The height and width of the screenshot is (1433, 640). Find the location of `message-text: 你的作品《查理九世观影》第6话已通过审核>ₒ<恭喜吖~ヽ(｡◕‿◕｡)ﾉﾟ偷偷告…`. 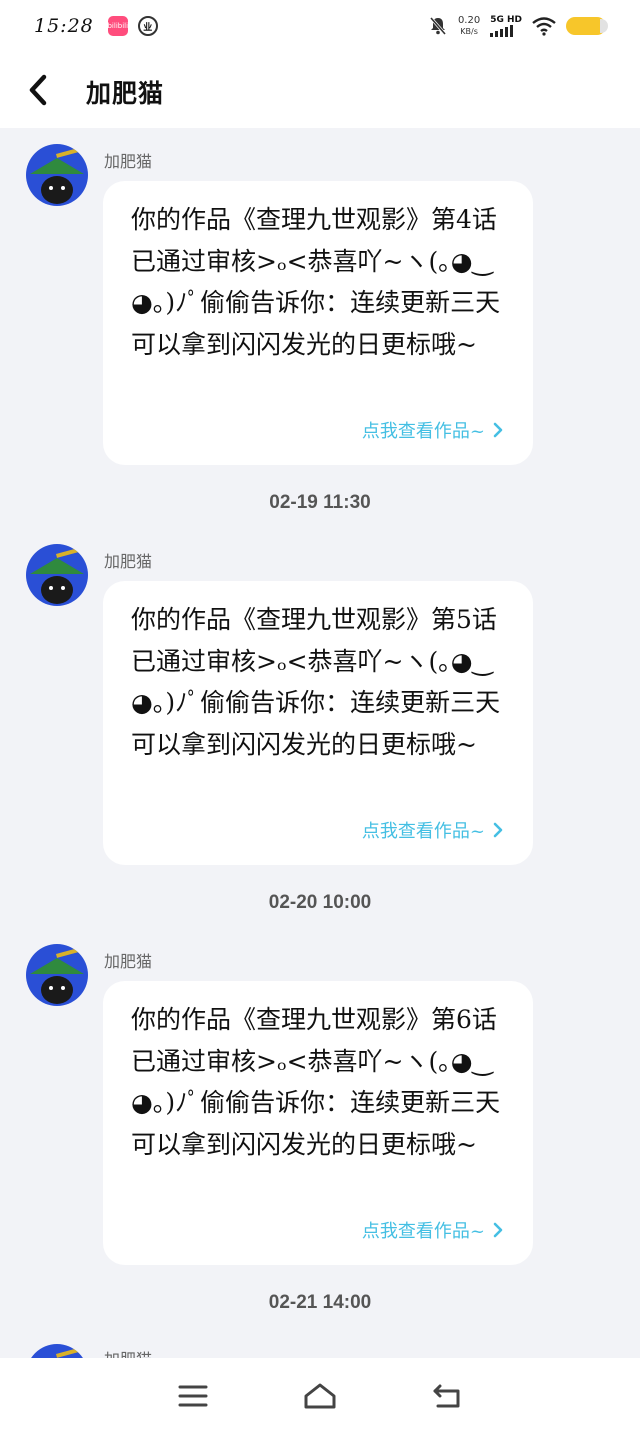

message-text: 你的作品《查理九世观影》第6话已通过审核>ₒ<恭喜吖~ヽ(｡◕‿◕｡)ﾉﾟ偷偷告… is located at coordinates (316, 1082).